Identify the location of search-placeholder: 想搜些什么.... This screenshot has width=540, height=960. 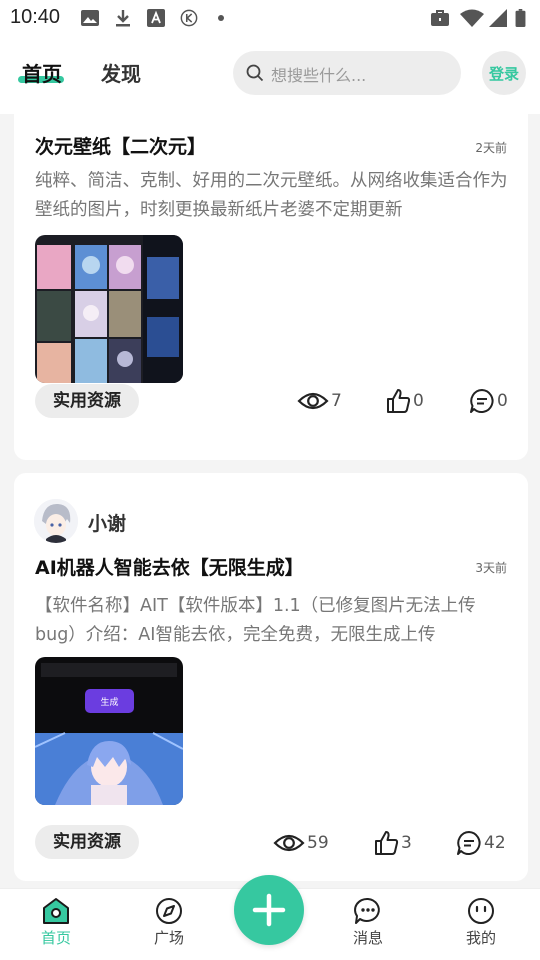
(319, 75).